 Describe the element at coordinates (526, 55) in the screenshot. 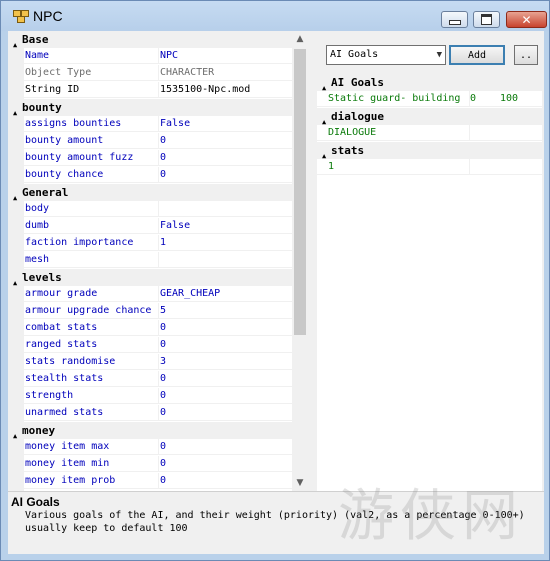

I see `more-button: ..` at that location.